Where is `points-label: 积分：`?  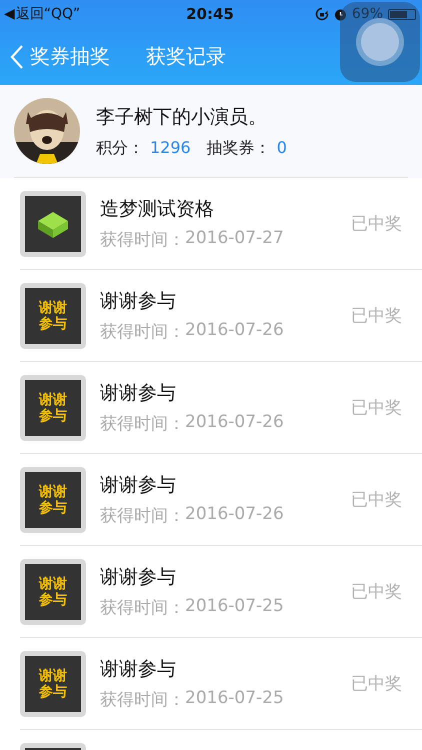
points-label: 积分： is located at coordinates (120, 148).